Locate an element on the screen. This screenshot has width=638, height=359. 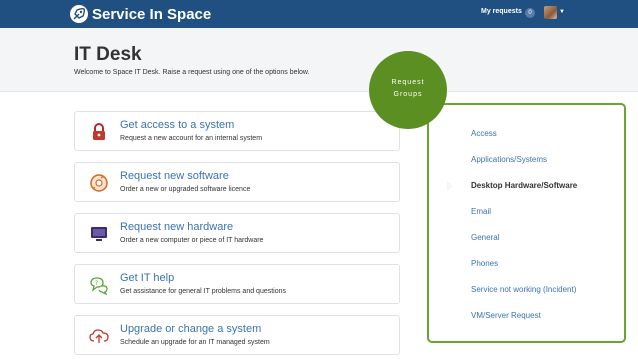
request-type-title: Get access to a system is located at coordinates (177, 125).